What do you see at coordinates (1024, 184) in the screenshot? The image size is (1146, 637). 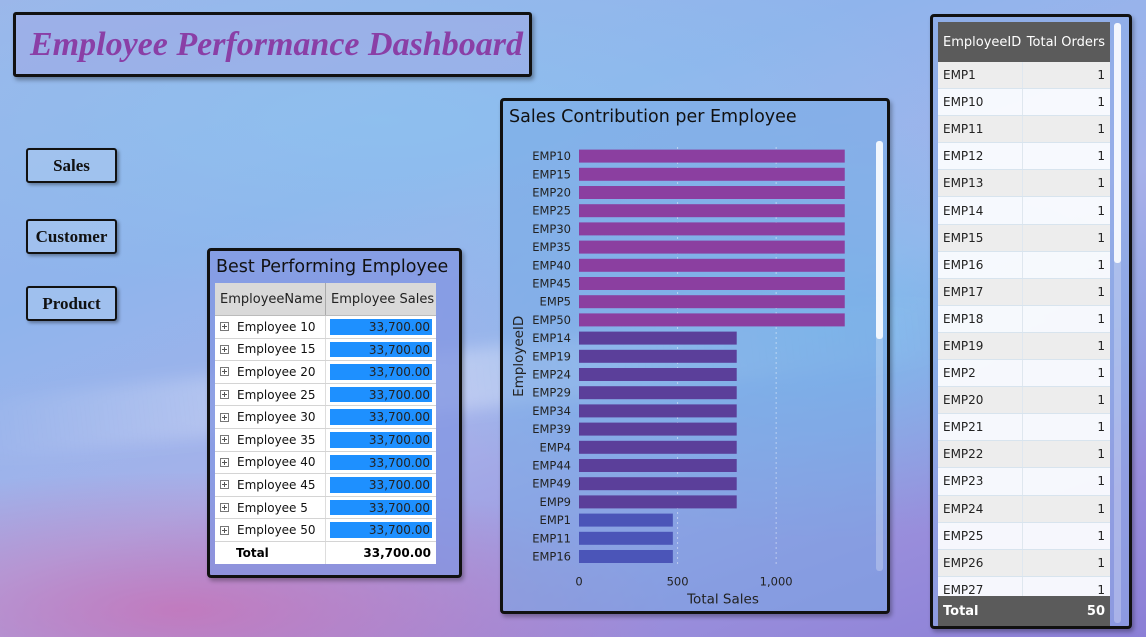 I see `table-row: EMP13 1` at bounding box center [1024, 184].